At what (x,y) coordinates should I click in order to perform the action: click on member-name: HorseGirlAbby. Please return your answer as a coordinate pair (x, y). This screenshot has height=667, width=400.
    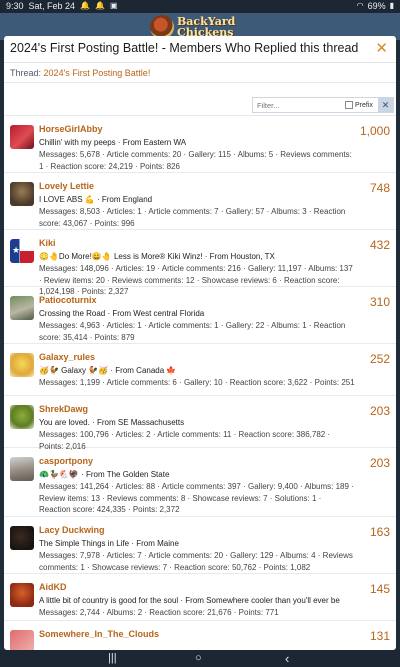
    Looking at the image, I should click on (71, 129).